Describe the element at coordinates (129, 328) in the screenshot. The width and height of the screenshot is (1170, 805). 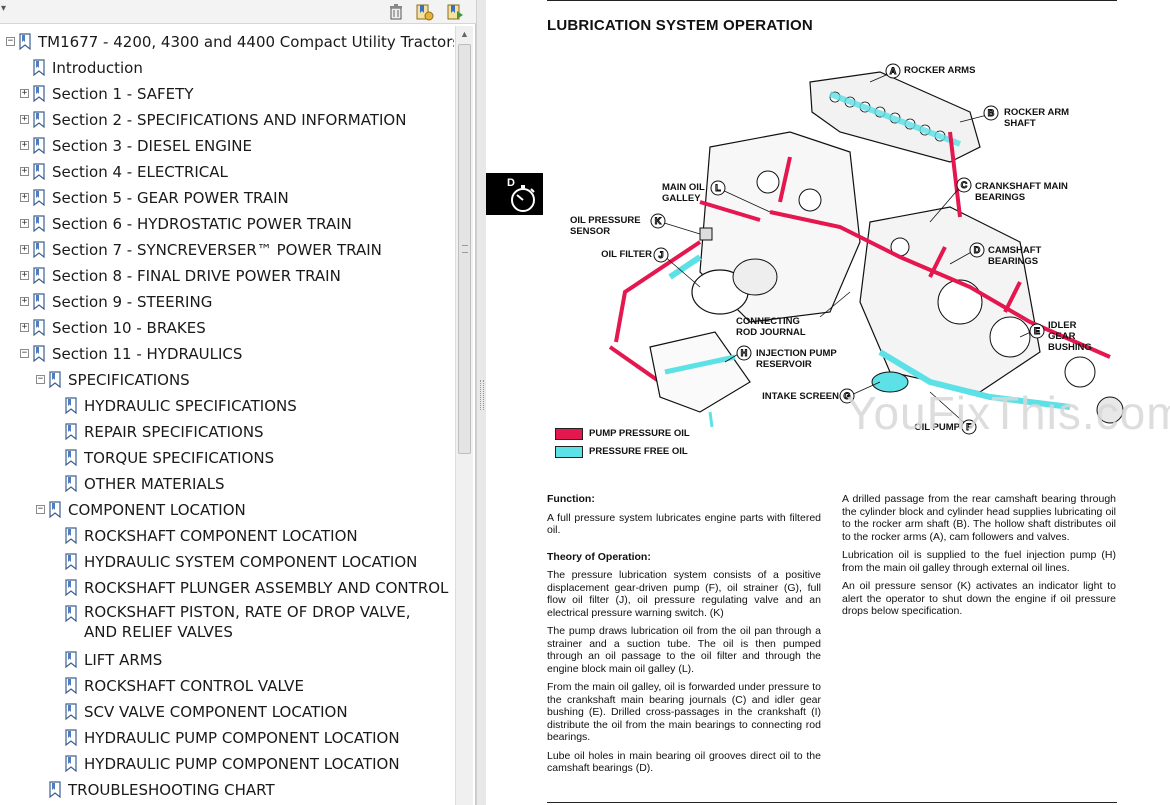
I see `bookmark-label: Section 10 - BRAKES` at that location.